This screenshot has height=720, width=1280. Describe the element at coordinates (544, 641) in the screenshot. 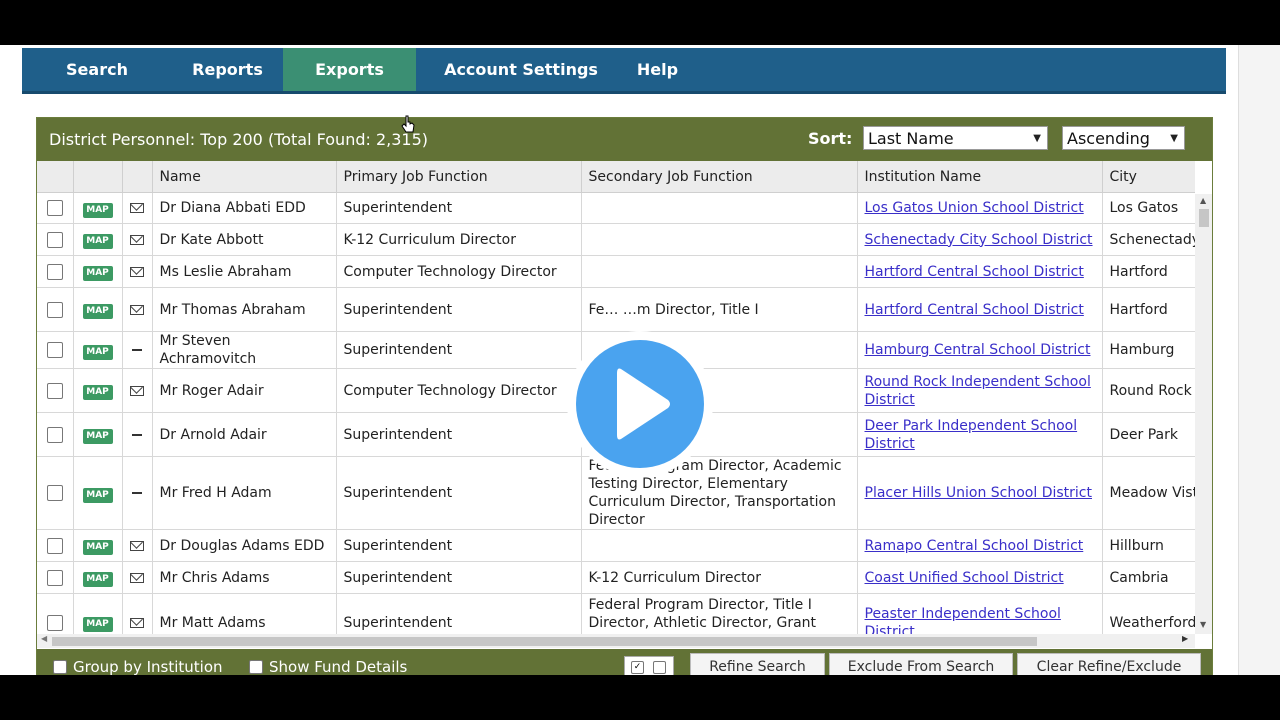

I see `horizontal-scroll-thumb` at that location.